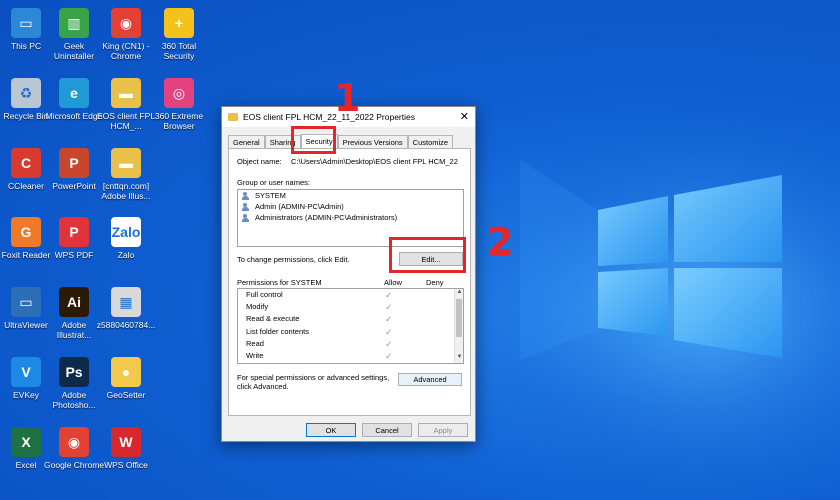 The width and height of the screenshot is (840, 500). What do you see at coordinates (74, 34) in the screenshot?
I see `desktop-icon: ▥ Geek Uninstaller` at bounding box center [74, 34].